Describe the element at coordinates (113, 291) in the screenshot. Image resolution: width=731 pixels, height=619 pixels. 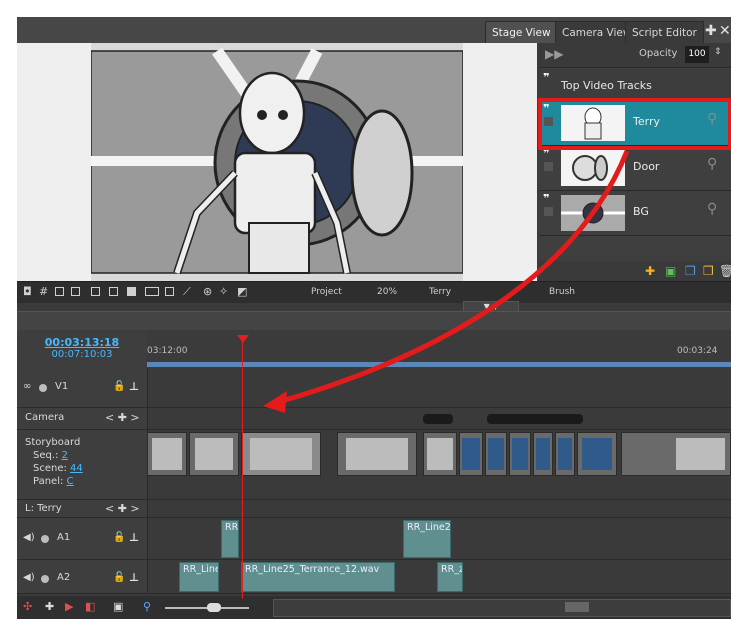
I see `frame-2-icon` at that location.